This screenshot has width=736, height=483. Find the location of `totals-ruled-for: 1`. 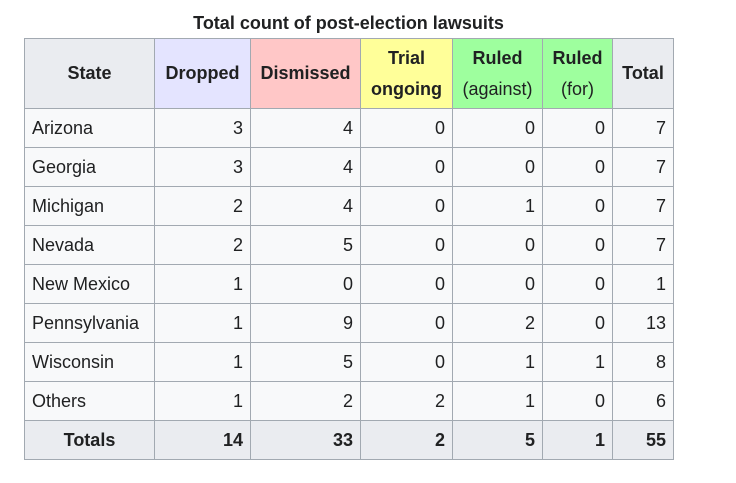

totals-ruled-for: 1 is located at coordinates (577, 440).